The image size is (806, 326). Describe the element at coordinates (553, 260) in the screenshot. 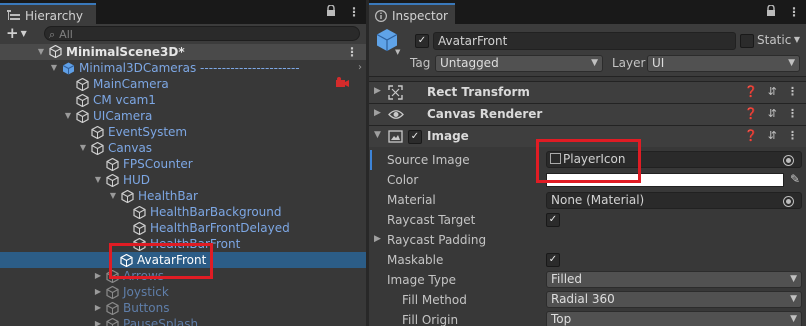

I see `maskable-checkbox: ✓` at that location.